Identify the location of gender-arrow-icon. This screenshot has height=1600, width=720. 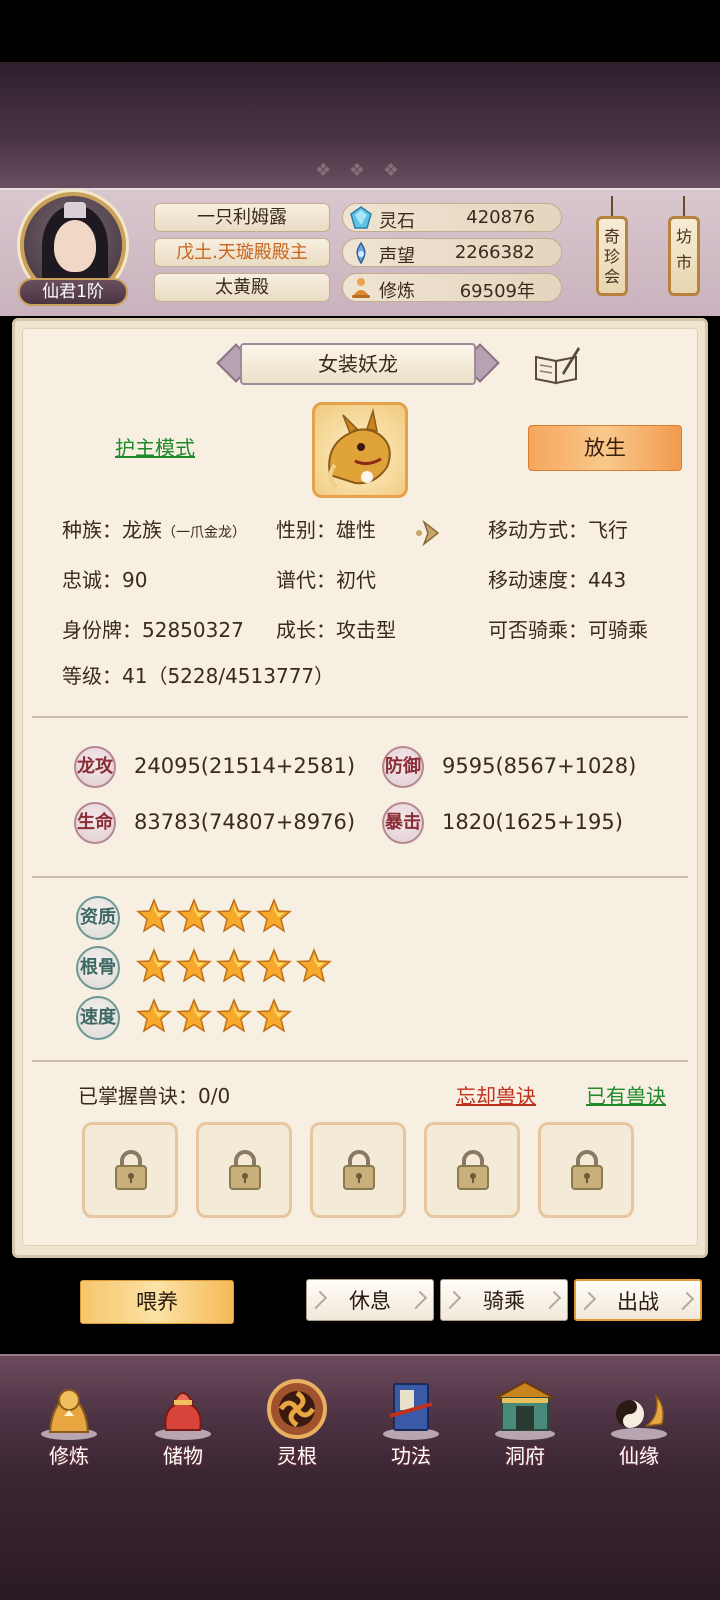
(429, 533).